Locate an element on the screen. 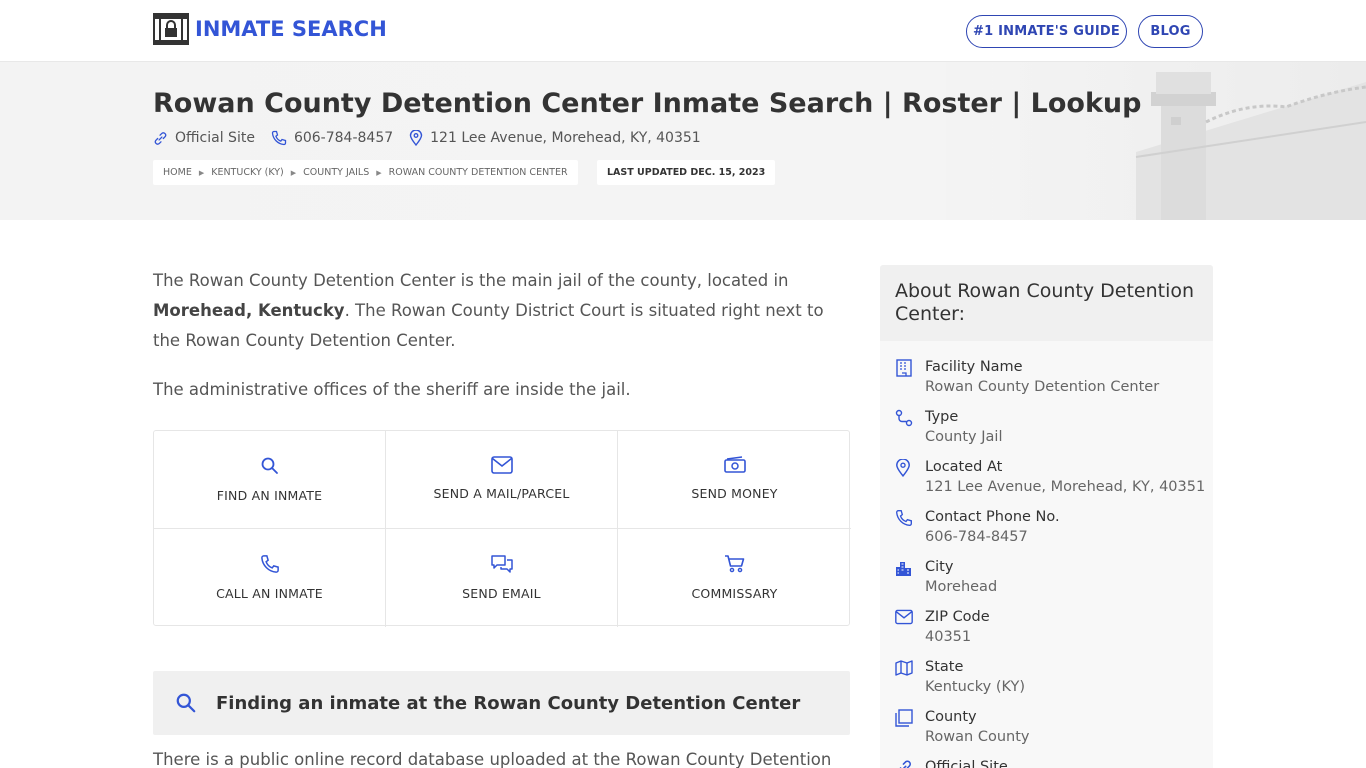 The width and height of the screenshot is (1366, 768). chat-icon is located at coordinates (501, 564).